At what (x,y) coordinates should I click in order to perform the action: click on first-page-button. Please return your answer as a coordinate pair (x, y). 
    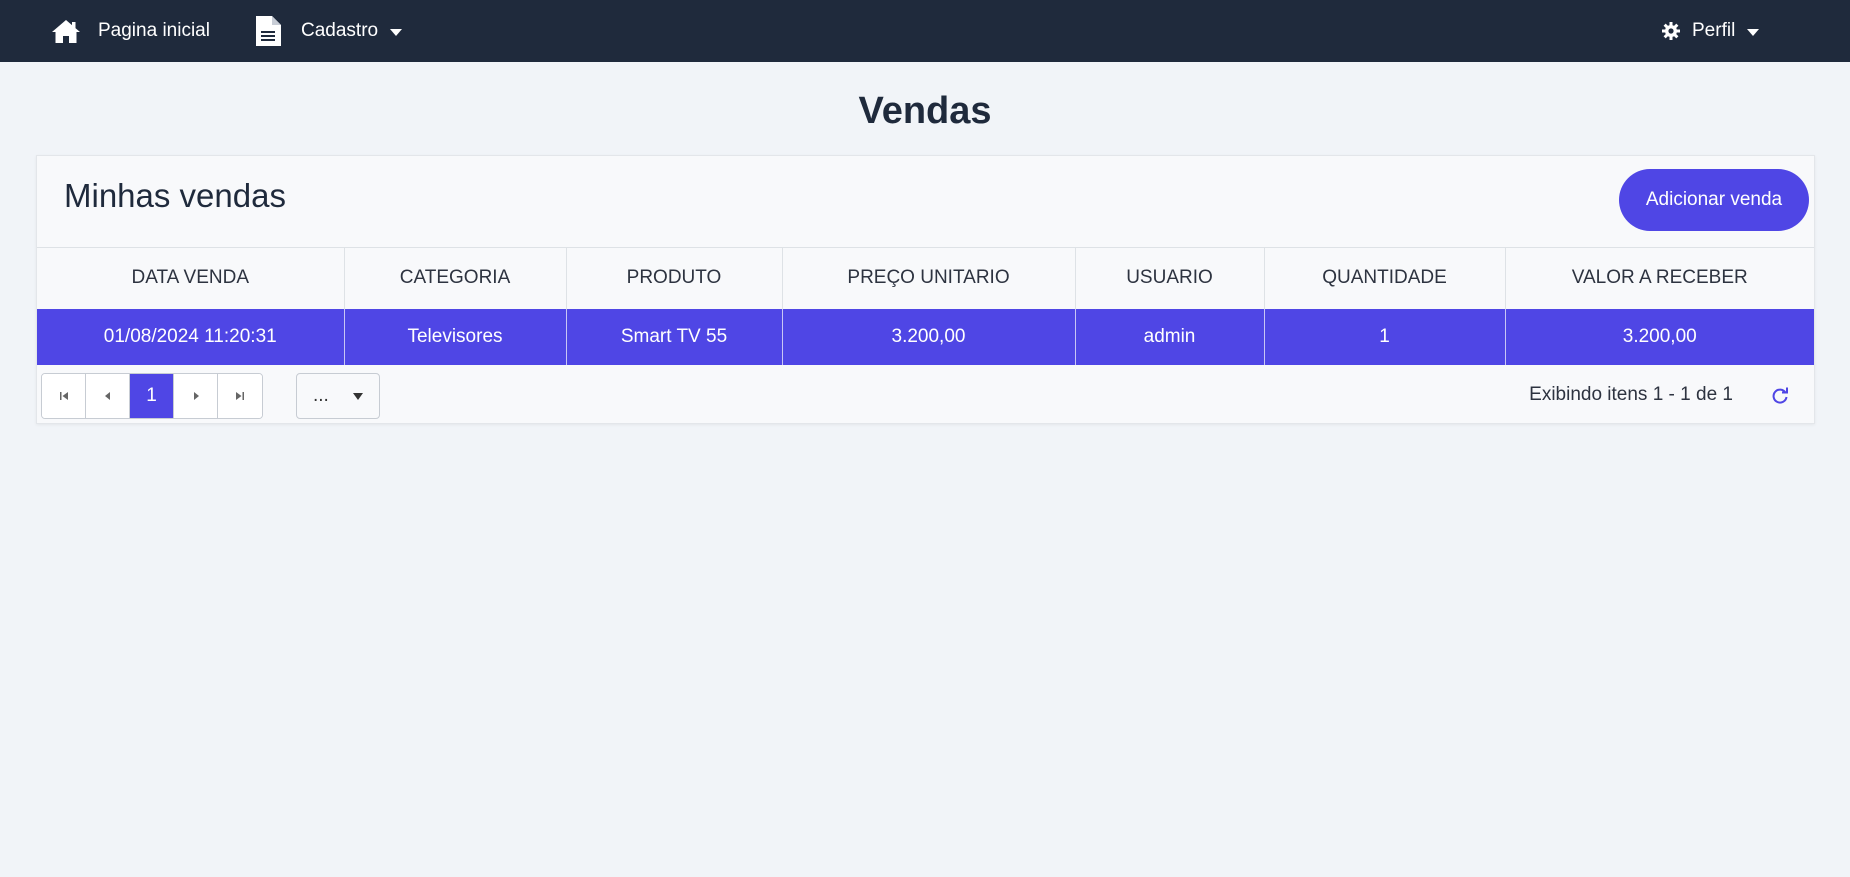
    Looking at the image, I should click on (64, 396).